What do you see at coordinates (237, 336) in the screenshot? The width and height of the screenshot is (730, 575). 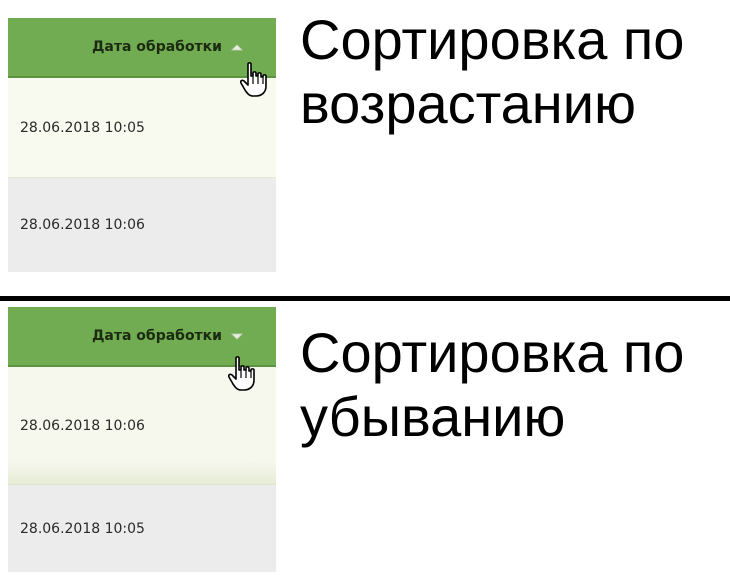 I see `sort-descending-icon` at bounding box center [237, 336].